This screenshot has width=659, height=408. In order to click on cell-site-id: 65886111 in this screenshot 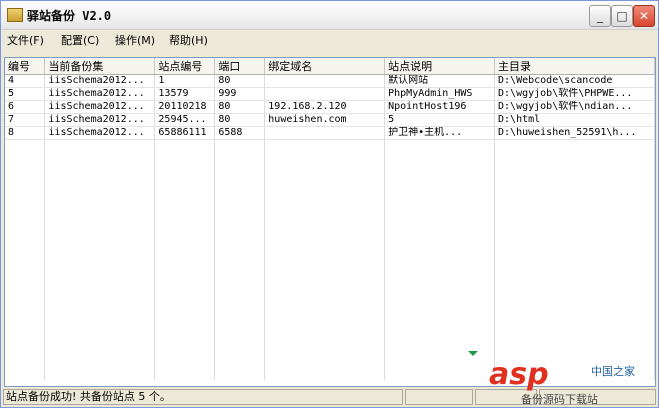, I will do `click(185, 133)`.